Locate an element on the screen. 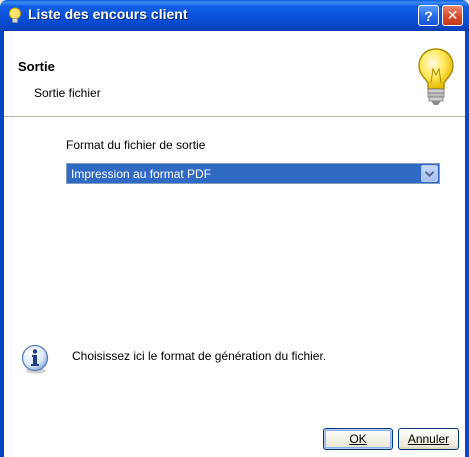 The width and height of the screenshot is (469, 457). cancel-button: Annuler is located at coordinates (428, 439).